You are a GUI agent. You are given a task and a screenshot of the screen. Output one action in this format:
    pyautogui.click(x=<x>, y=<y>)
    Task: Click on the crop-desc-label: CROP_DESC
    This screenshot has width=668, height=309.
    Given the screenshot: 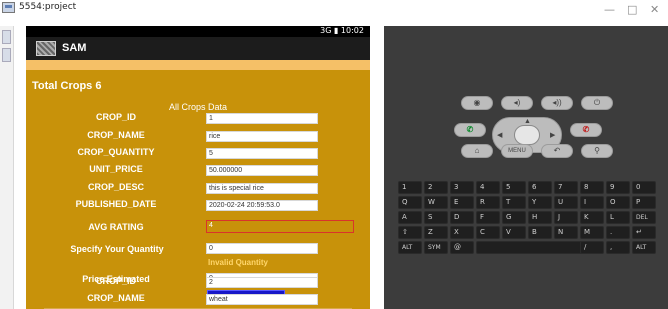 What is the action you would take?
    pyautogui.click(x=115, y=187)
    